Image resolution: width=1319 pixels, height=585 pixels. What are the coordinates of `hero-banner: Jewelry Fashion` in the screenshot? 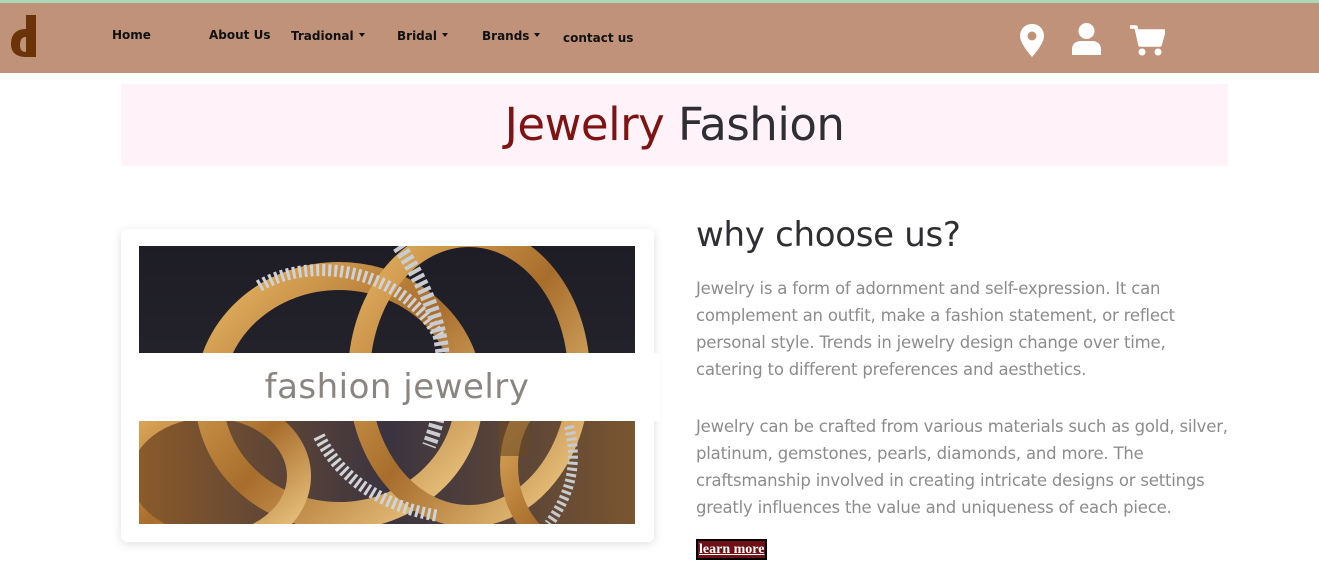 It's located at (674, 125).